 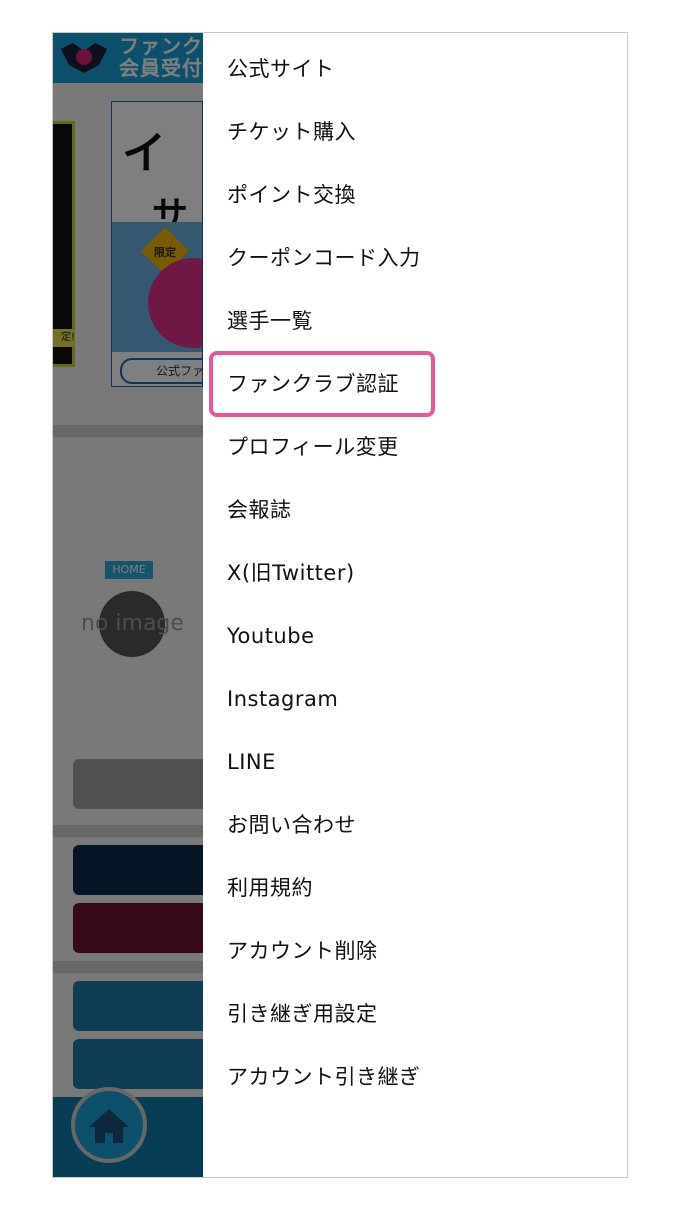 I want to click on menu-item-youtube: Youtube, so click(x=271, y=636).